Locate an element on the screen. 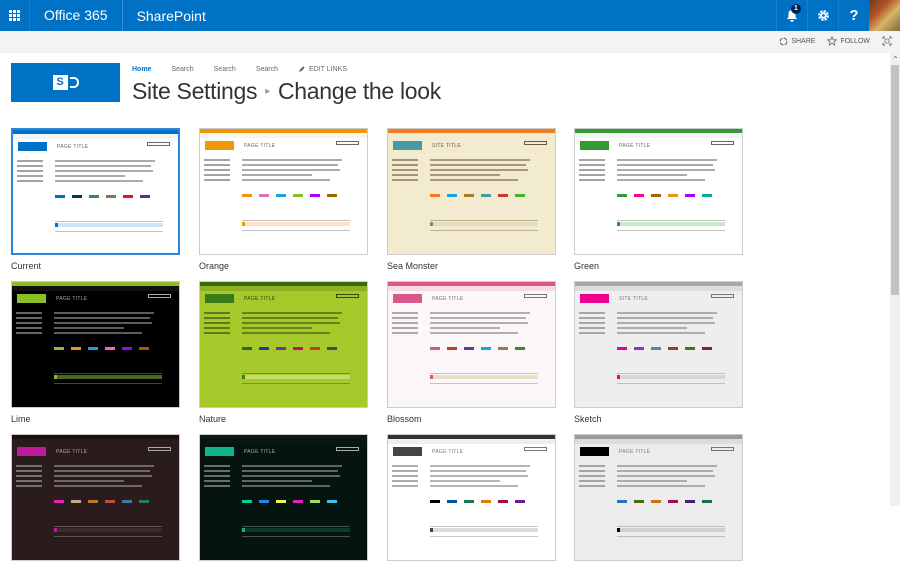 Image resolution: width=900 pixels, height=567 pixels. theme-name: Sea Monster is located at coordinates (471, 266).